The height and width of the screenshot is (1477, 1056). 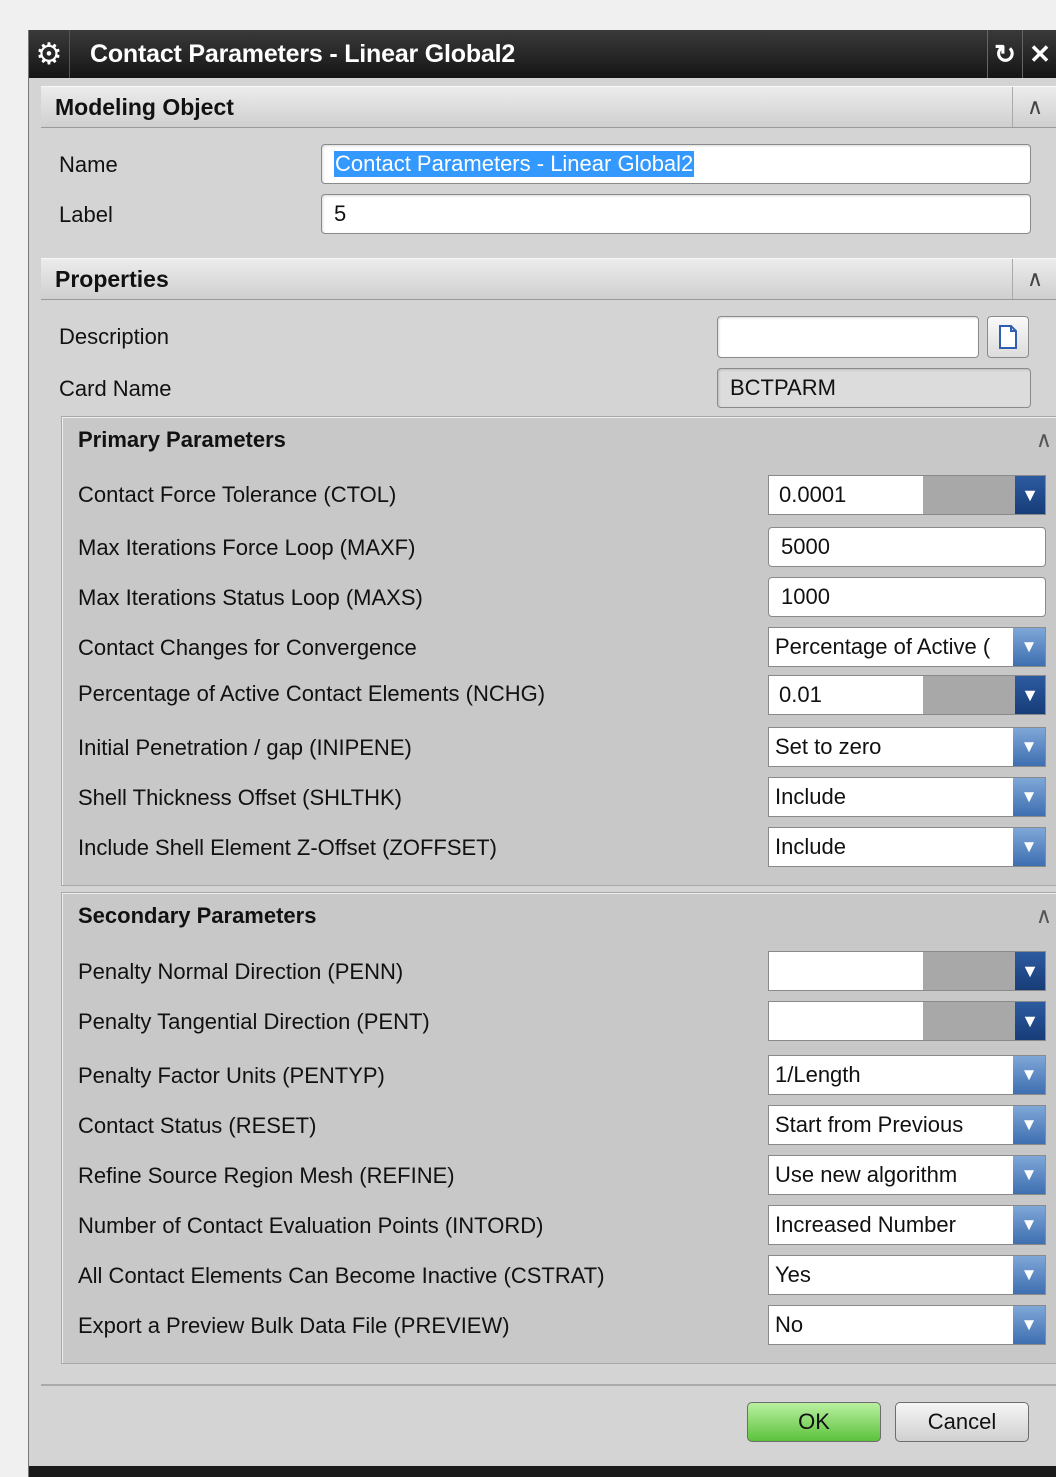 What do you see at coordinates (962, 1422) in the screenshot?
I see `cancel-button: Cancel` at bounding box center [962, 1422].